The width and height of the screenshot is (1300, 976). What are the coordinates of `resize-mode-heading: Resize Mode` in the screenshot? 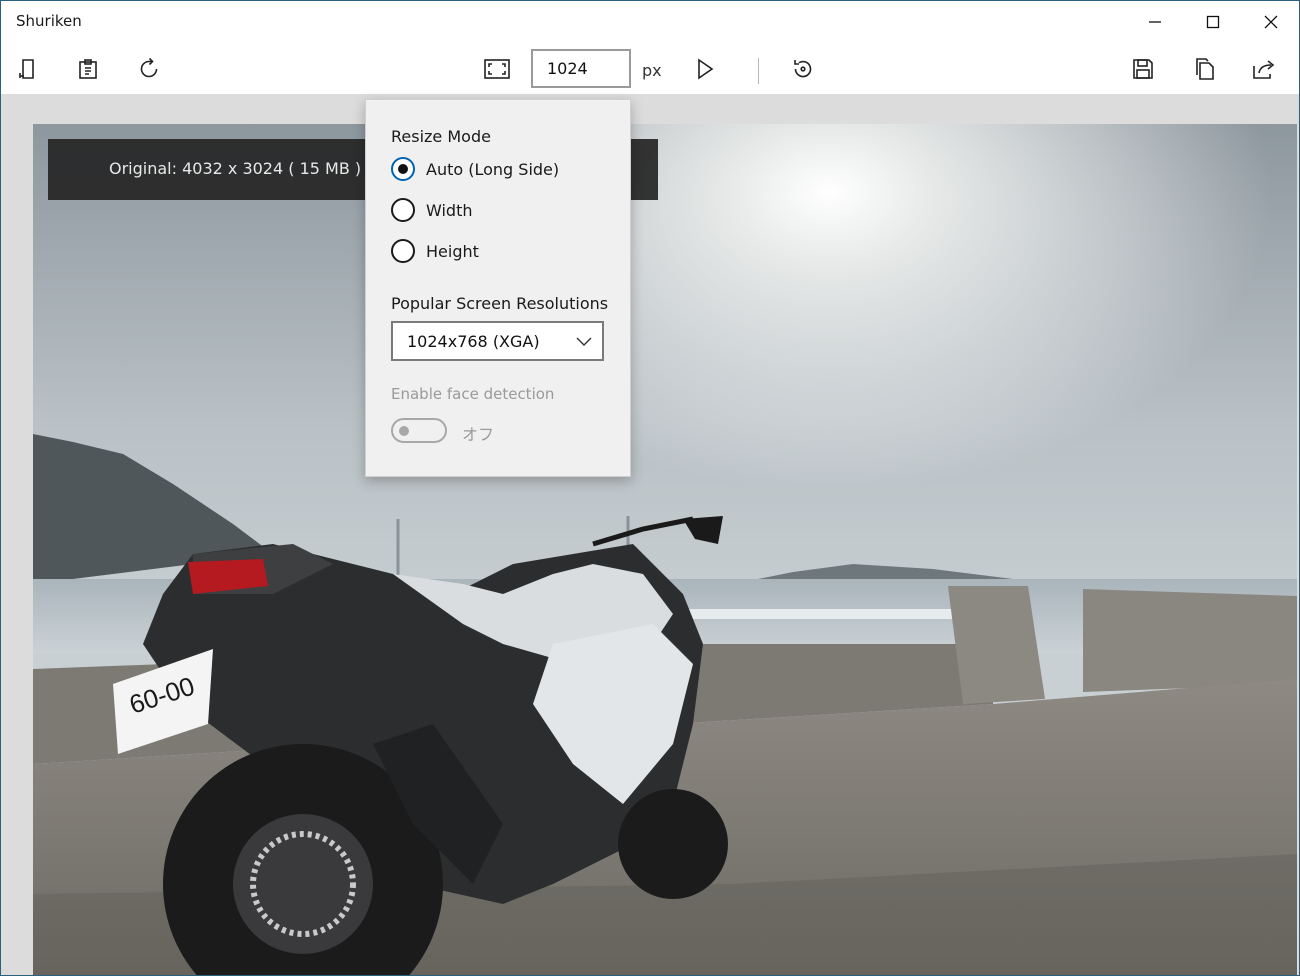 It's located at (441, 136).